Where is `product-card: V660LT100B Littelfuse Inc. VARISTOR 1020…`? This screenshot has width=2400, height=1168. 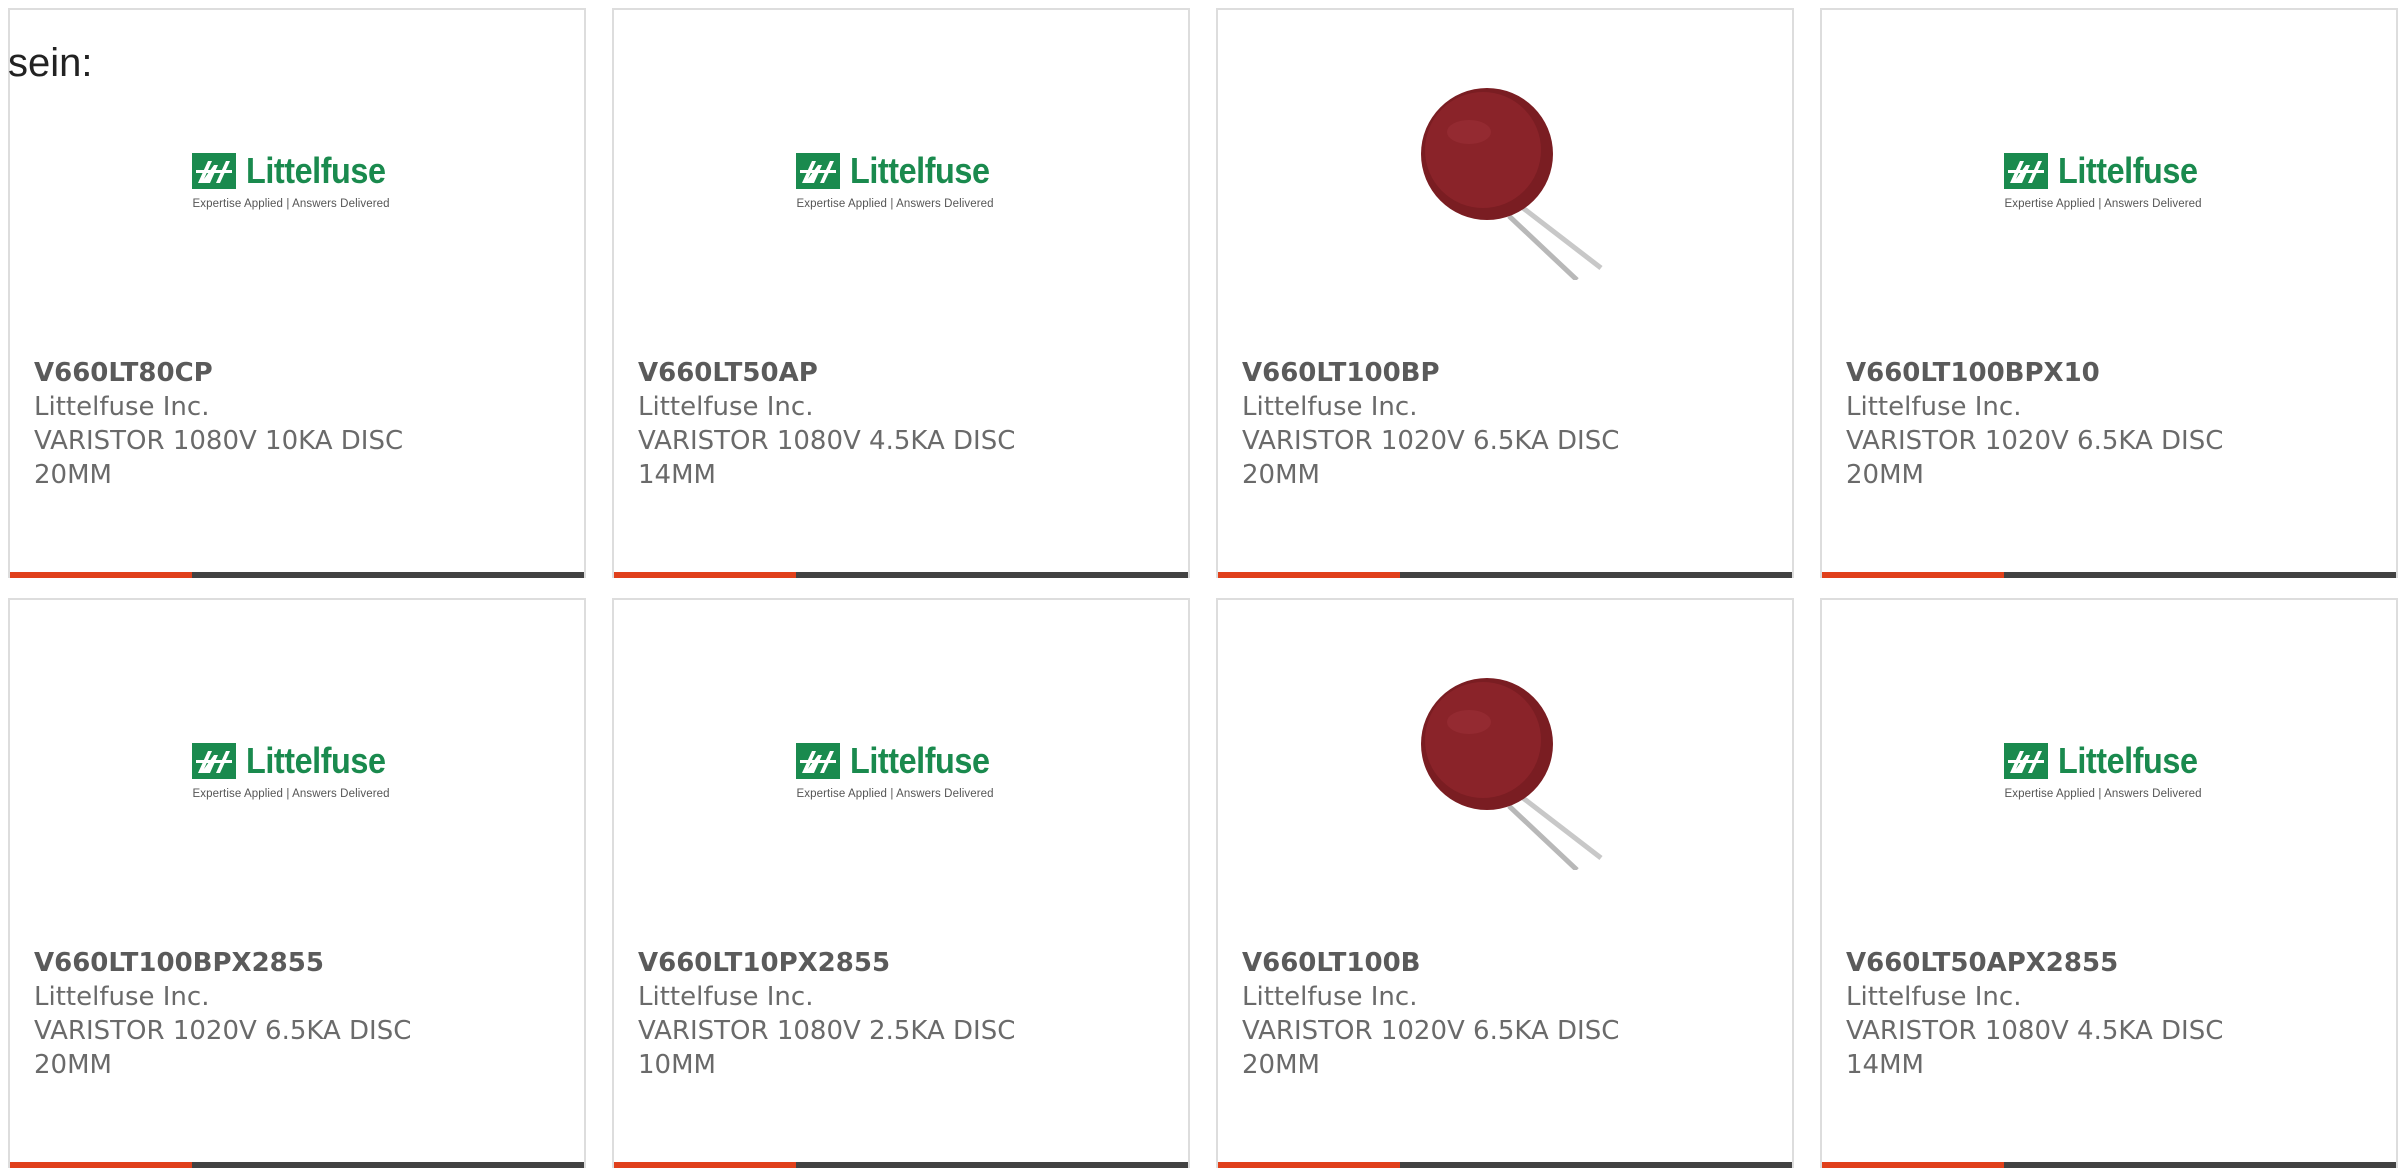 product-card: V660LT100B Littelfuse Inc. VARISTOR 1020… is located at coordinates (1505, 883).